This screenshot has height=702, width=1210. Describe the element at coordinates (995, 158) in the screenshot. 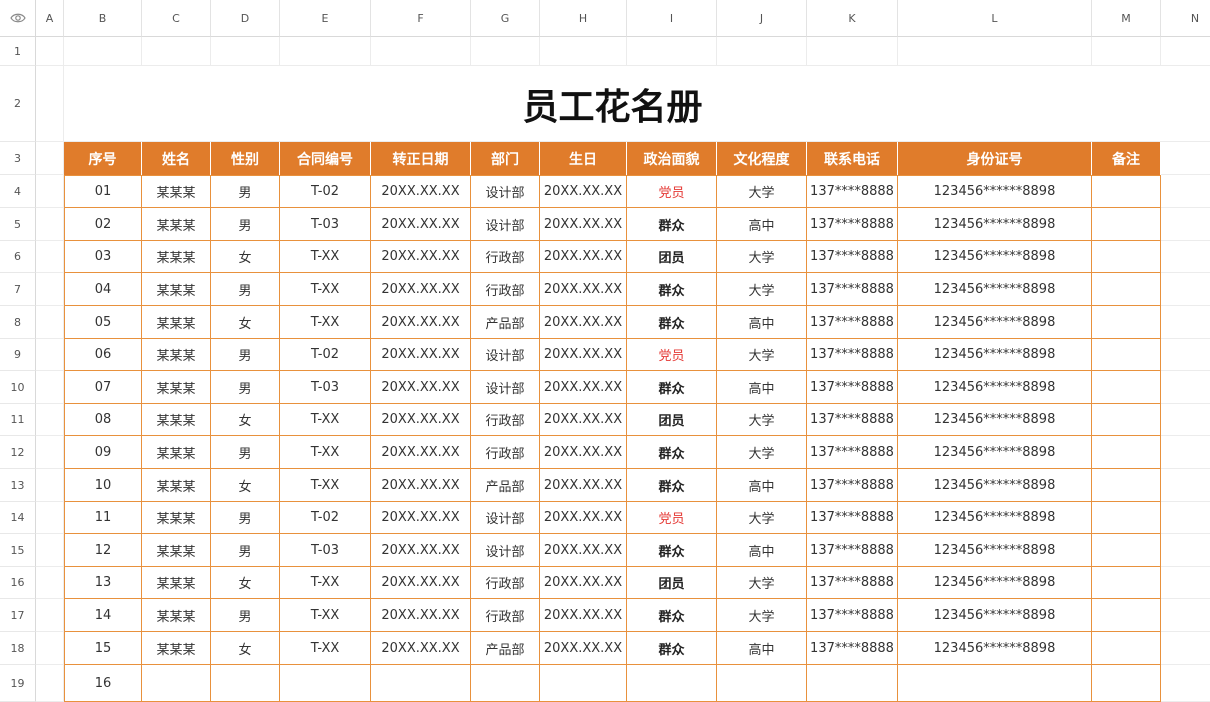

I see `table-header-cell: 身份证号` at that location.